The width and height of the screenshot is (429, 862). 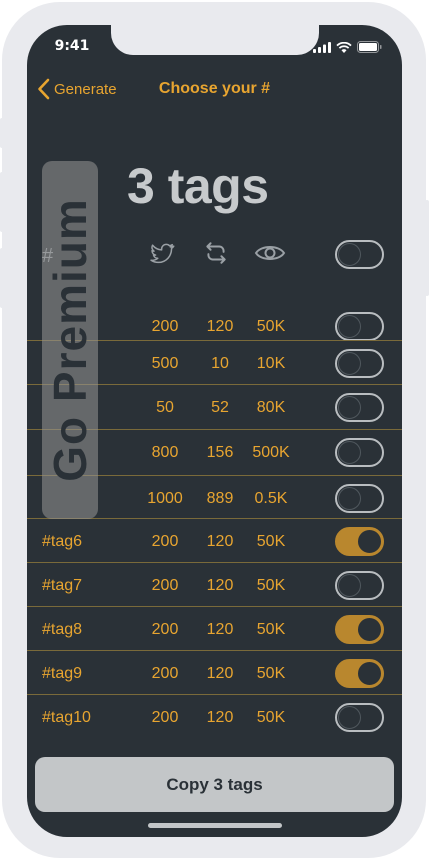 What do you see at coordinates (62, 541) in the screenshot?
I see `hashtag-name: #tag6` at bounding box center [62, 541].